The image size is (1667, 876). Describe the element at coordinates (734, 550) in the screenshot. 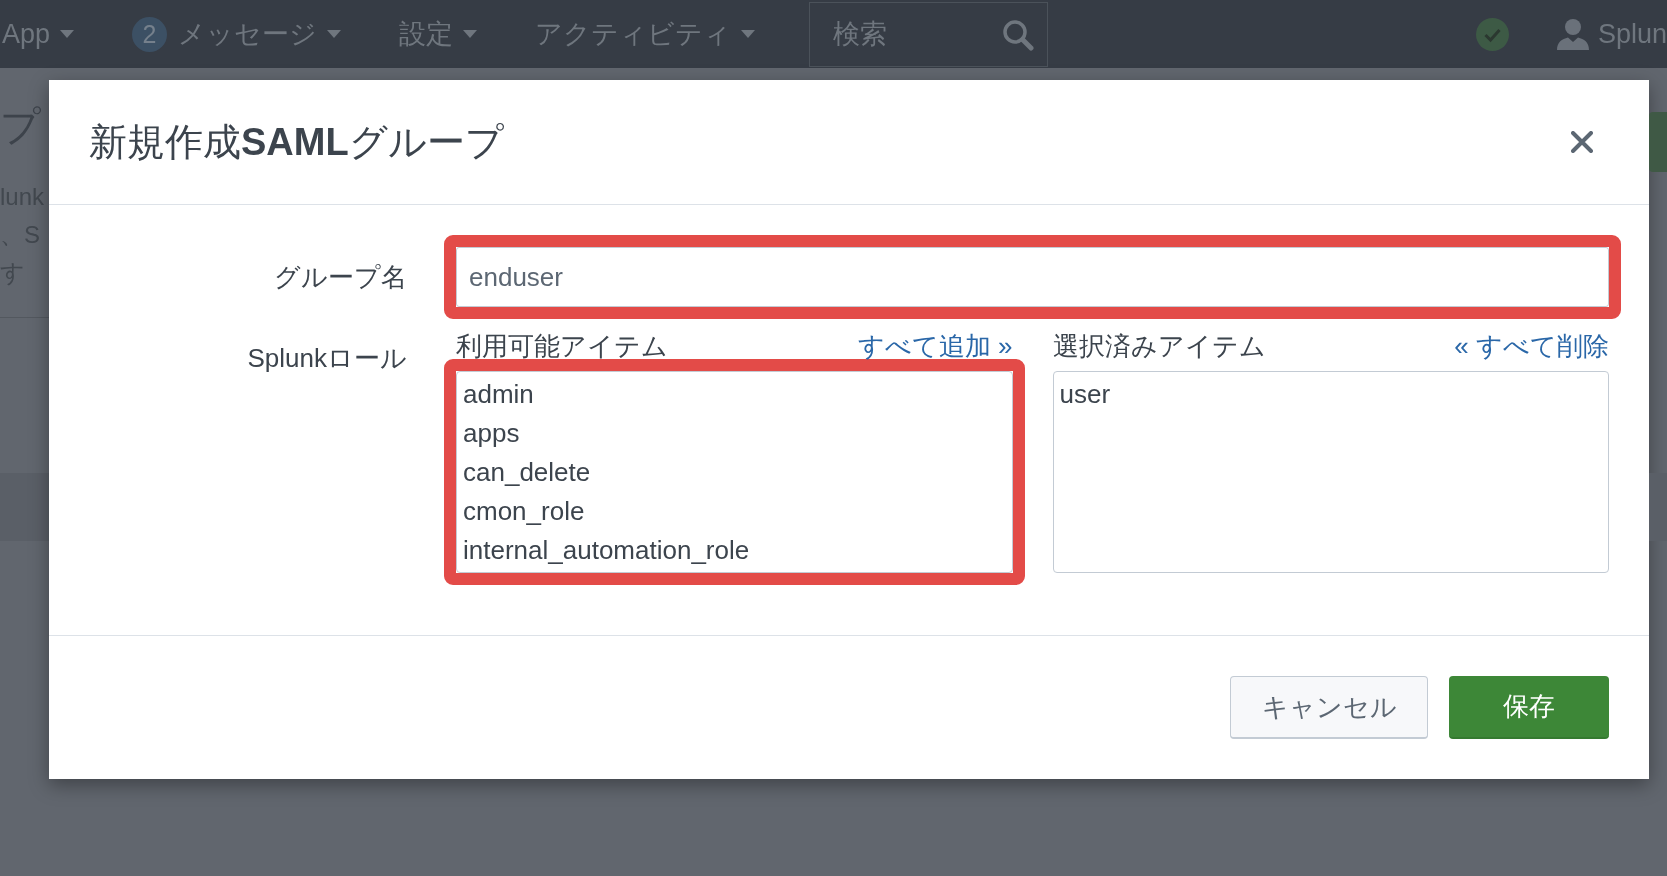

I see `list-option: internal_automation_role` at that location.